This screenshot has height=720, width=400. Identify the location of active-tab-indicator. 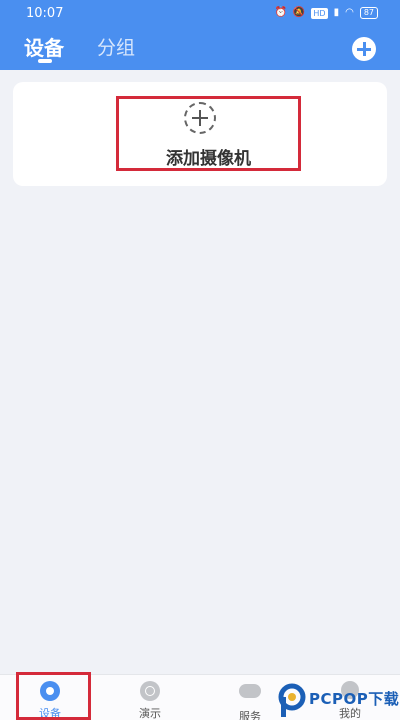
(45, 61).